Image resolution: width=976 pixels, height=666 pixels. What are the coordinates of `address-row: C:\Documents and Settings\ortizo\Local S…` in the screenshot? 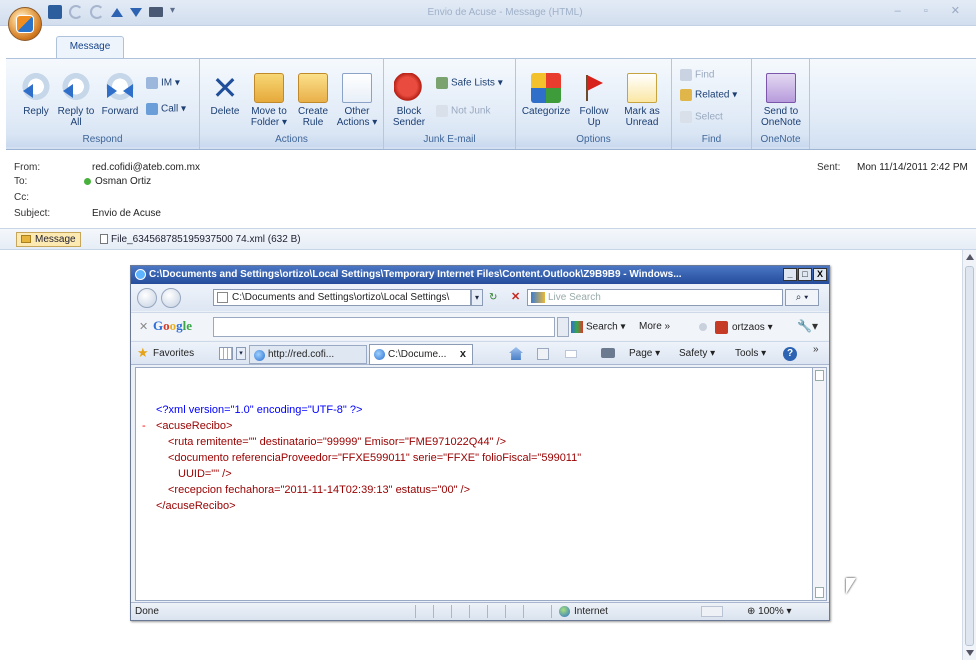 It's located at (480, 298).